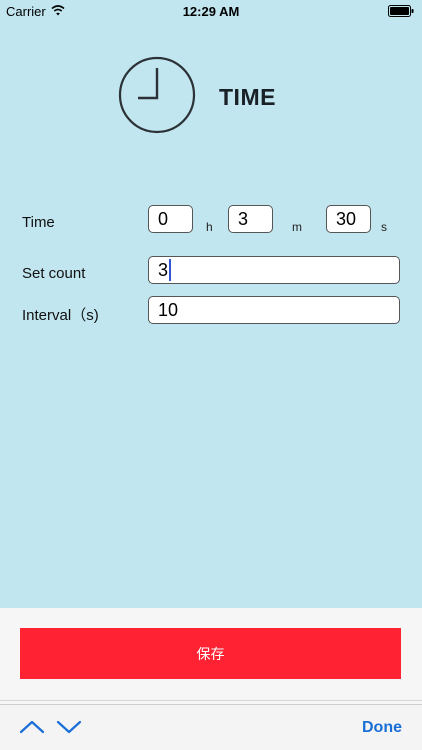 The height and width of the screenshot is (750, 422). What do you see at coordinates (211, 700) in the screenshot?
I see `divider` at bounding box center [211, 700].